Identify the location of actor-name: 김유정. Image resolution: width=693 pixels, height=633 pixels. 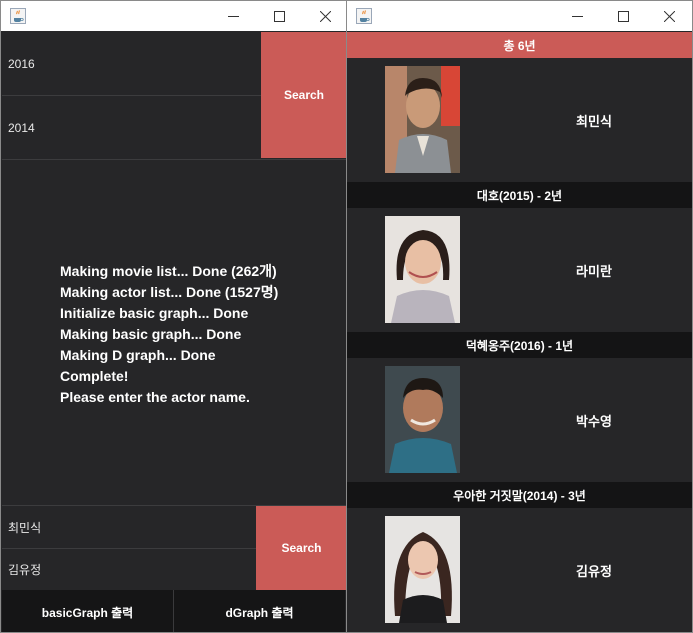
(594, 571).